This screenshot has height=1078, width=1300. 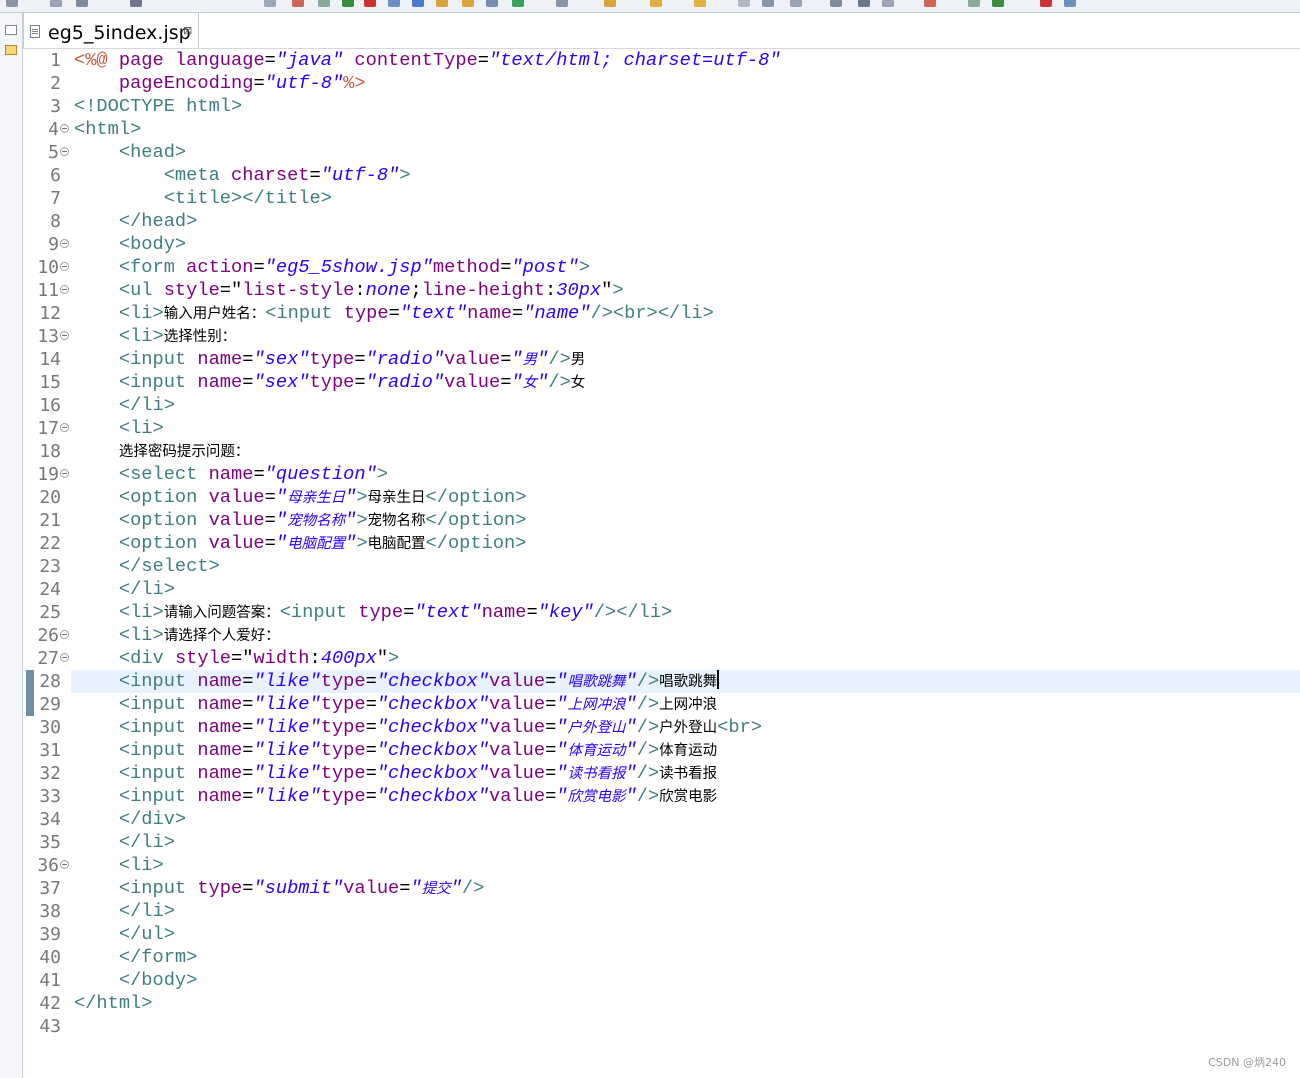 I want to click on code-token-tag: <form, so click(x=152, y=267).